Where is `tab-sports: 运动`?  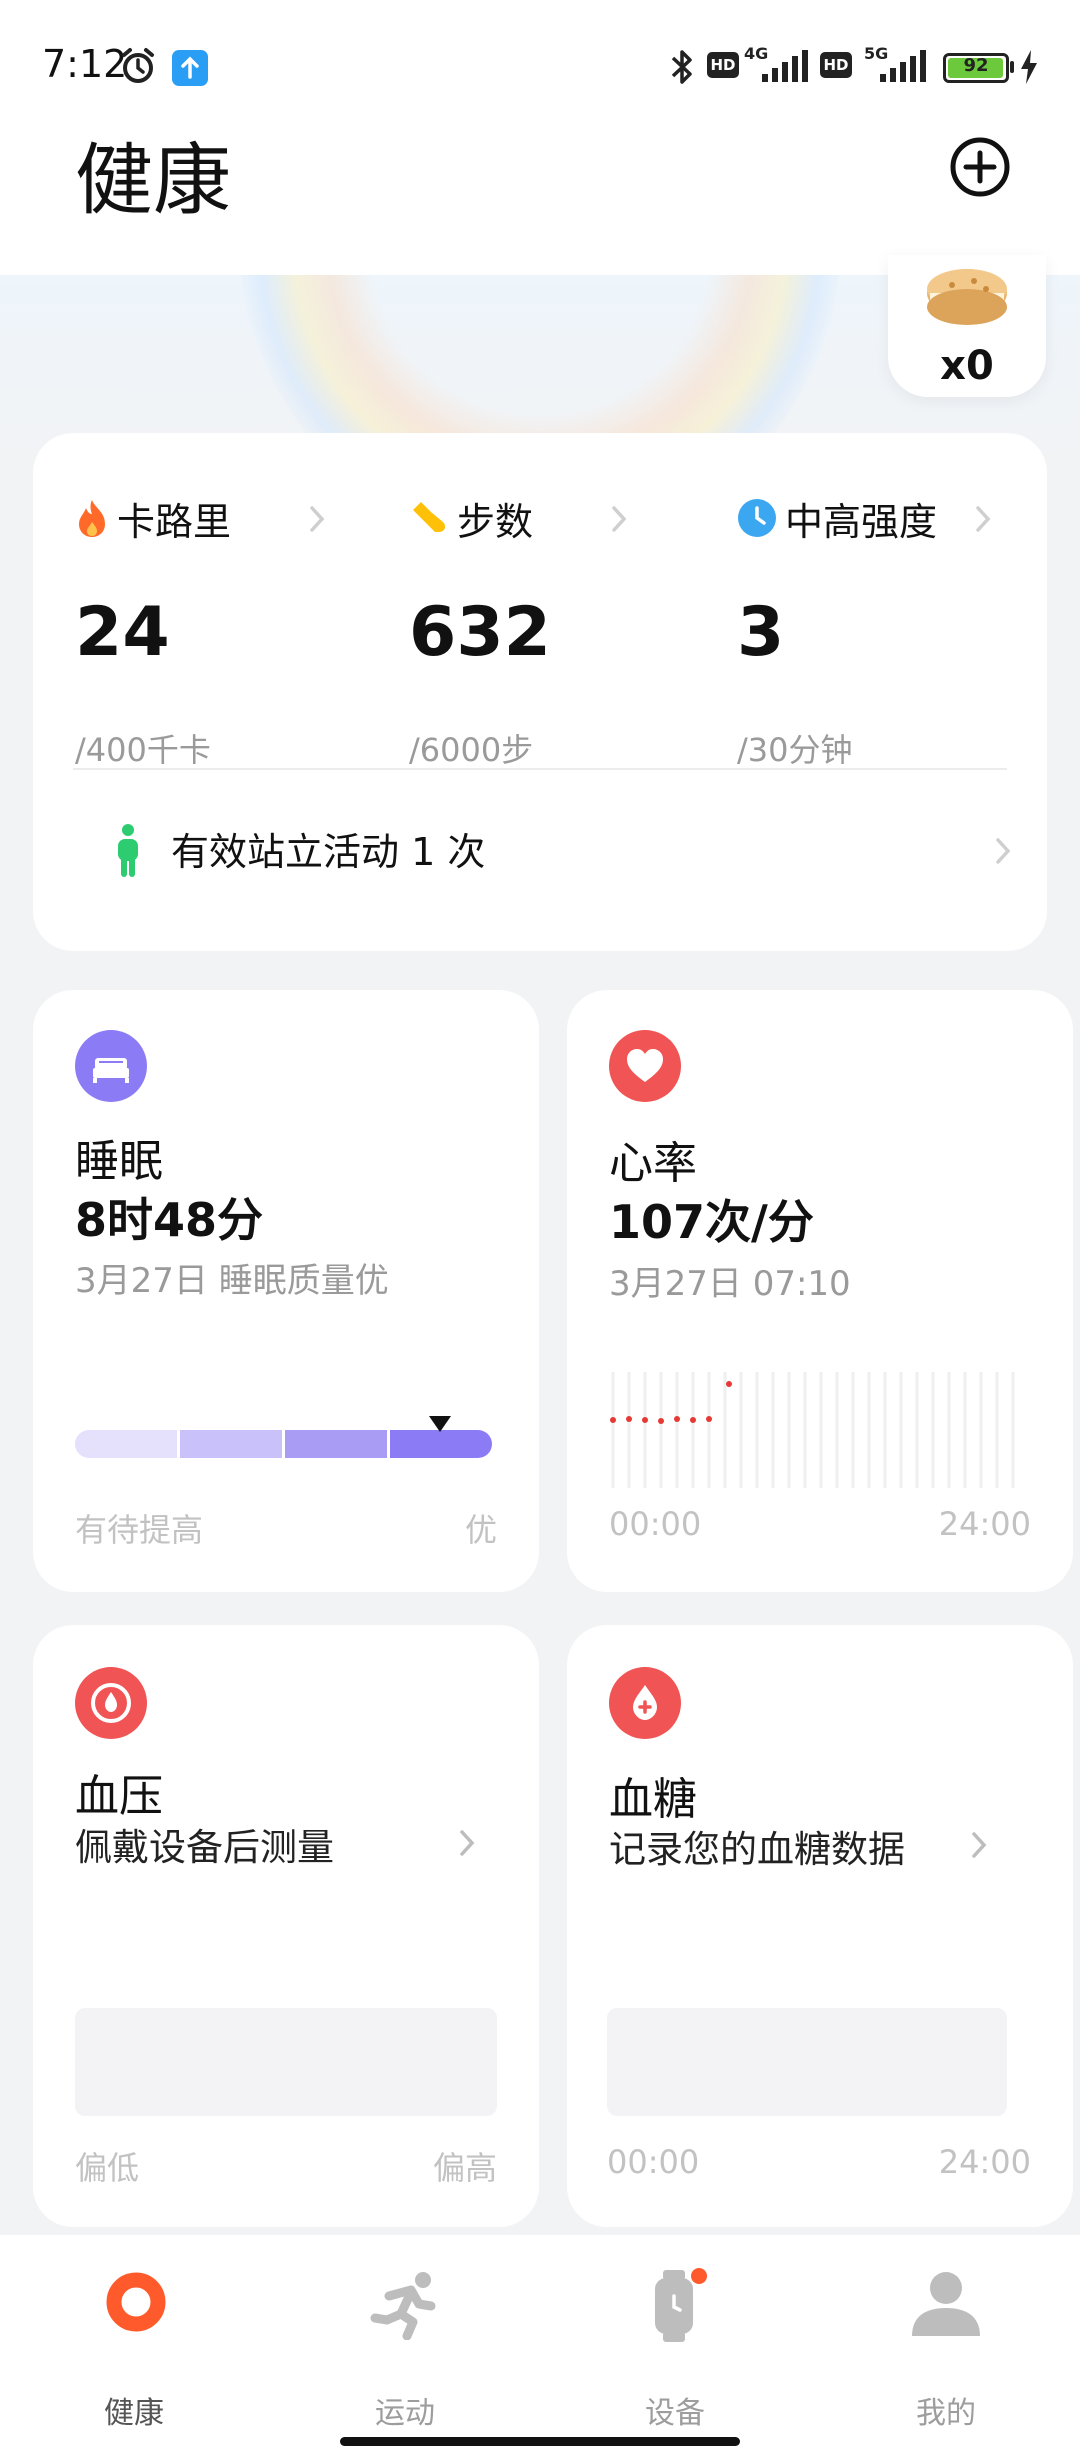 tab-sports: 运动 is located at coordinates (405, 2350).